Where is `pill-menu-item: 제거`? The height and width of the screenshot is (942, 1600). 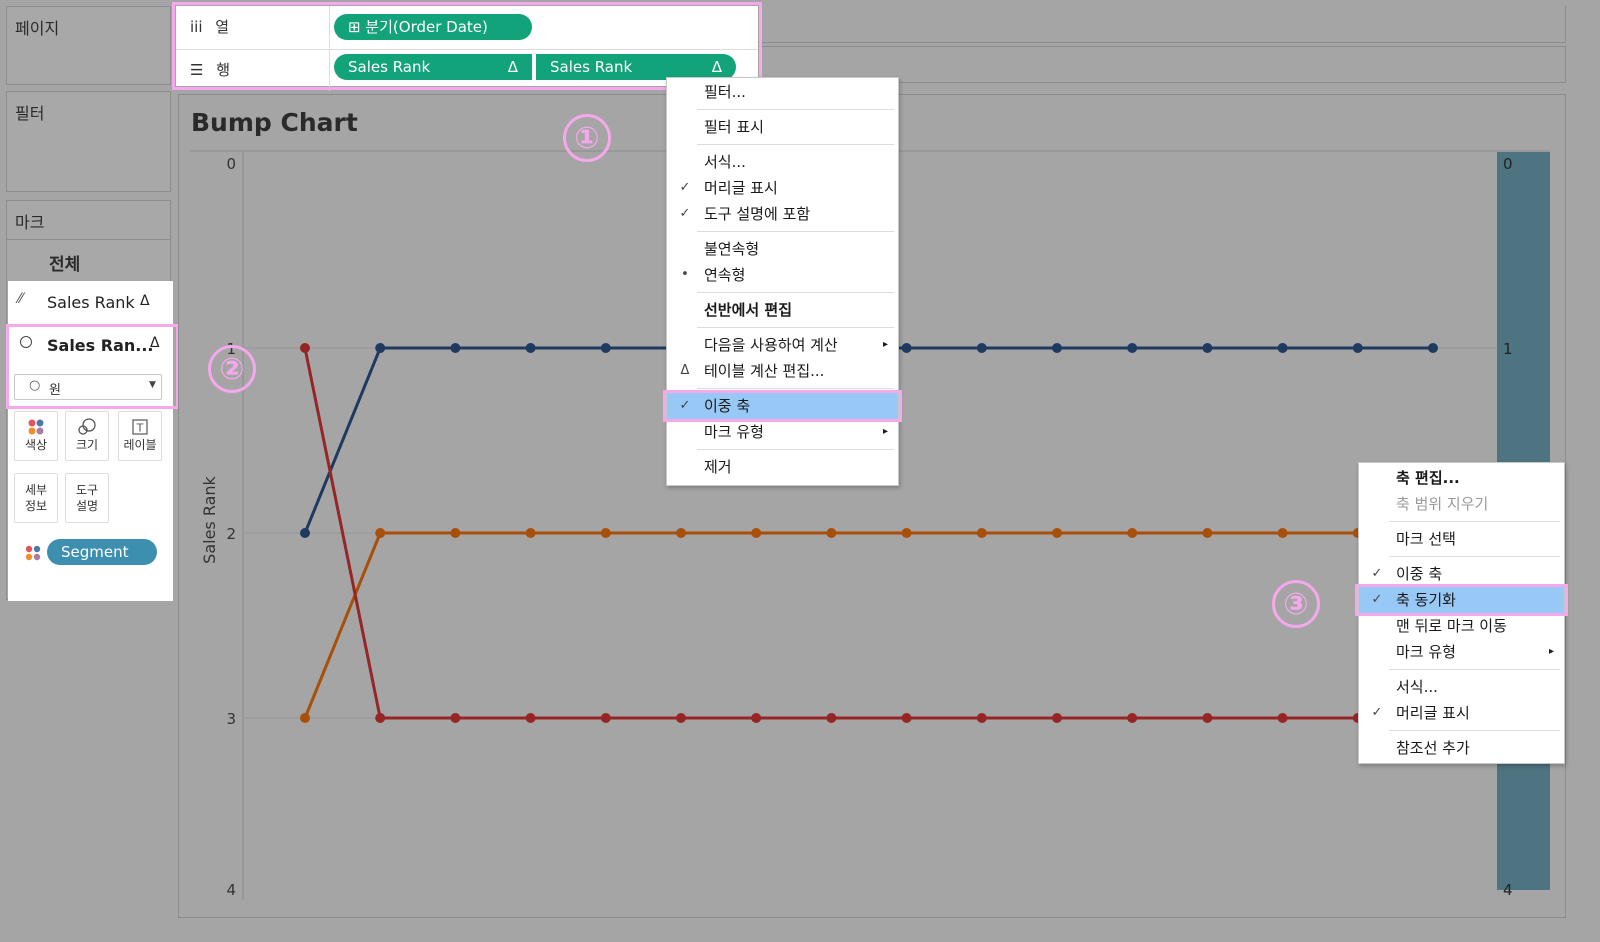
pill-menu-item: 제거 is located at coordinates (782, 467).